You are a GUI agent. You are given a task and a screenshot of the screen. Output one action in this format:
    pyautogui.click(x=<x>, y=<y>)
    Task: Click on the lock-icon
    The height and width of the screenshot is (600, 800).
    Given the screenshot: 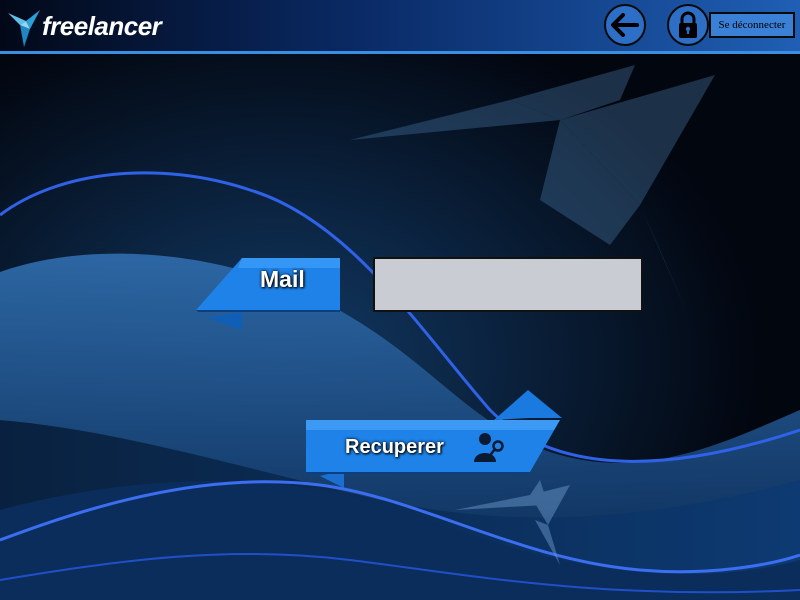 What is the action you would take?
    pyautogui.click(x=688, y=24)
    